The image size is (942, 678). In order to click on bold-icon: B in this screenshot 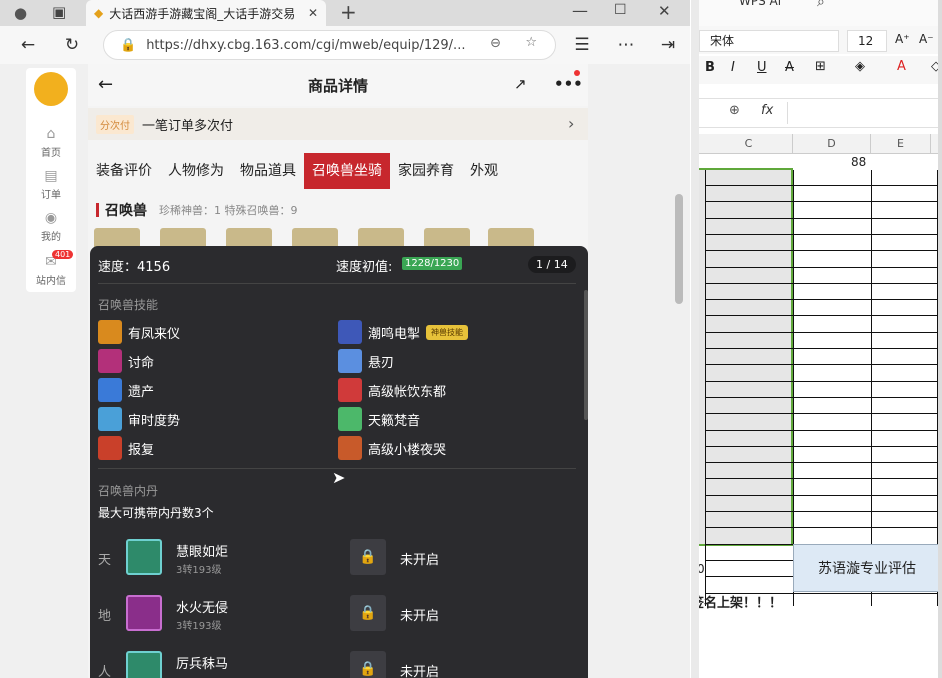, I will do `click(710, 67)`.